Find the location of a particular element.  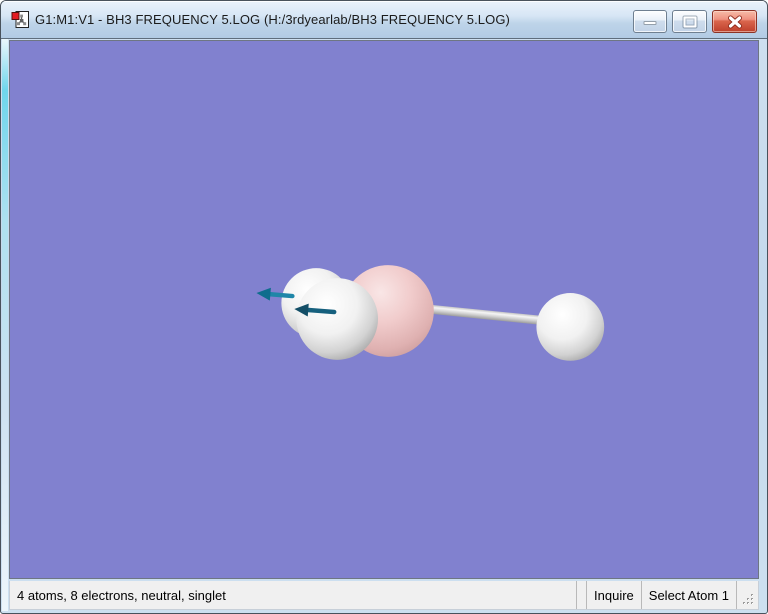

close-icon is located at coordinates (734, 21).